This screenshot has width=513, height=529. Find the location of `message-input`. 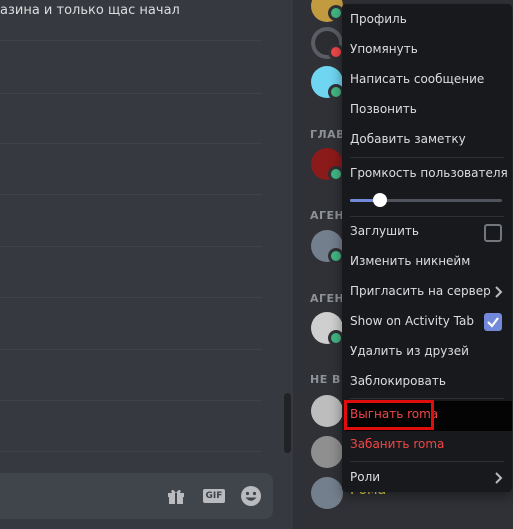

message-input is located at coordinates (136, 496).